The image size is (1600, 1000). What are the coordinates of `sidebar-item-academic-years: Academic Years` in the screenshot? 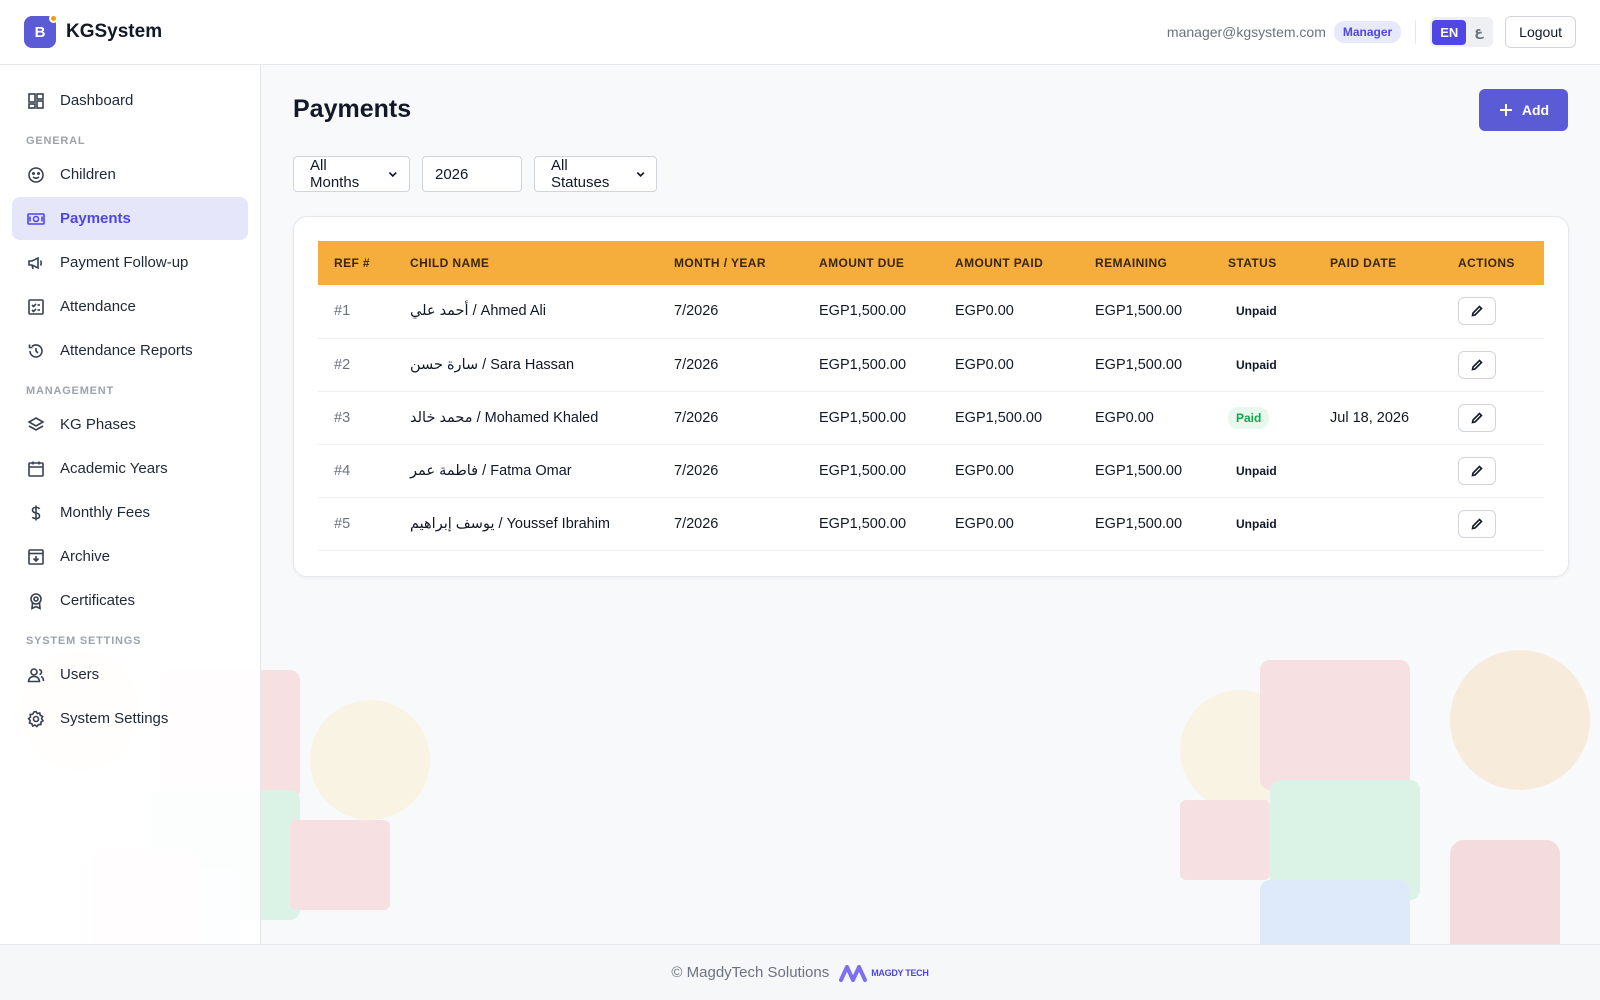 It's located at (130, 468).